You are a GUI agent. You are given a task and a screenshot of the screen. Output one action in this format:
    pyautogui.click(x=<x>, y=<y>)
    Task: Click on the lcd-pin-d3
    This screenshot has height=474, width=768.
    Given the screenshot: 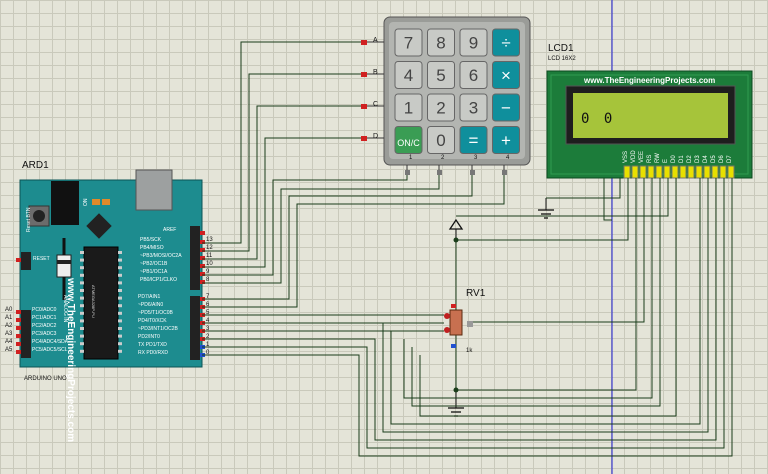 What is the action you would take?
    pyautogui.click(x=699, y=172)
    